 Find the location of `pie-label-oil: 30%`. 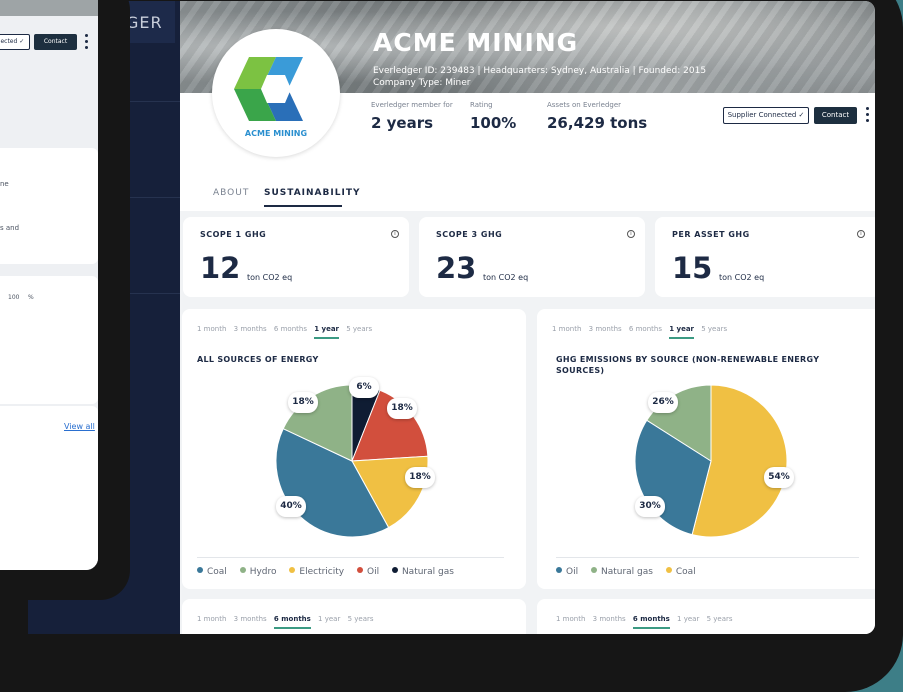

pie-label-oil: 30% is located at coordinates (650, 506).